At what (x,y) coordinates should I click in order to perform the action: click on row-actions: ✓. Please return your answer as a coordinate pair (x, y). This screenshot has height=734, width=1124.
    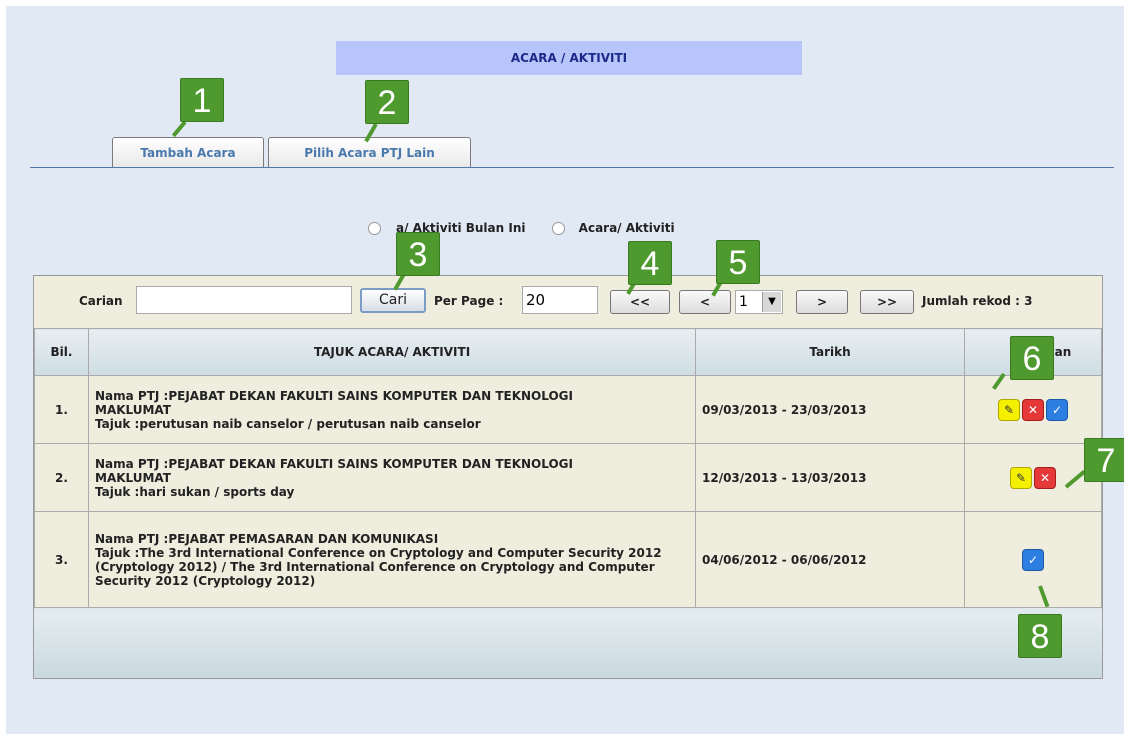
    Looking at the image, I should click on (1033, 559).